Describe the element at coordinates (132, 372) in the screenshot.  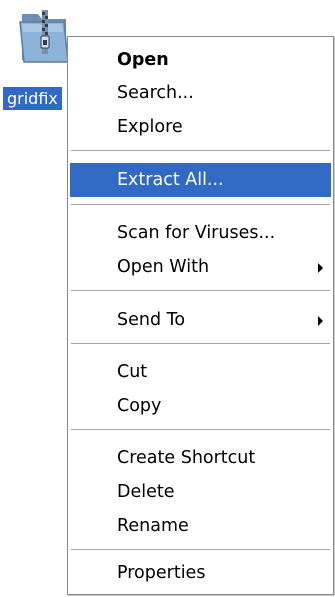
I see `menu-item-label: Cut` at that location.